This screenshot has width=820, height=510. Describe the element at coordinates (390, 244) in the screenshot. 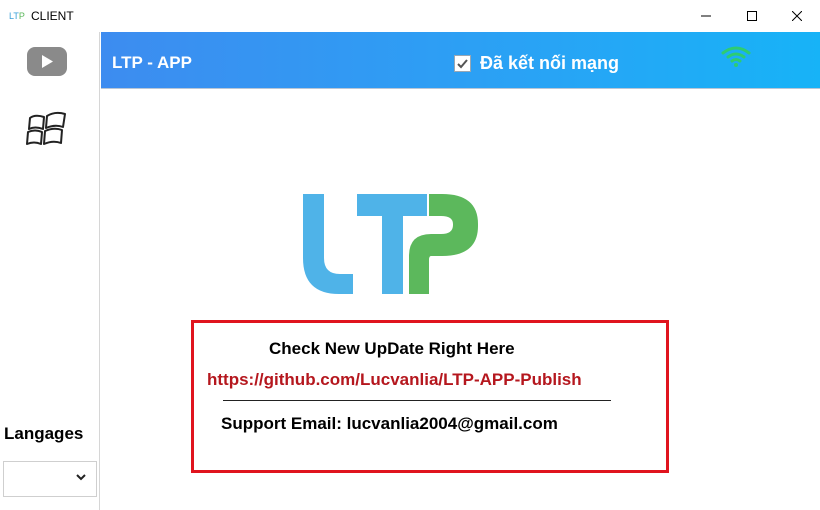

I see `ltp-logo-image` at that location.